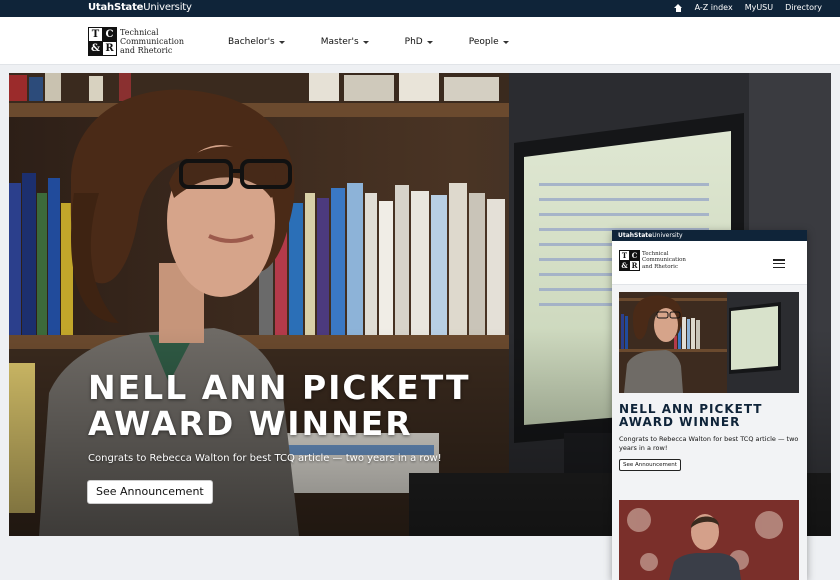 The height and width of the screenshot is (580, 840). Describe the element at coordinates (109, 34) in the screenshot. I see `logo-letter-c: C` at that location.